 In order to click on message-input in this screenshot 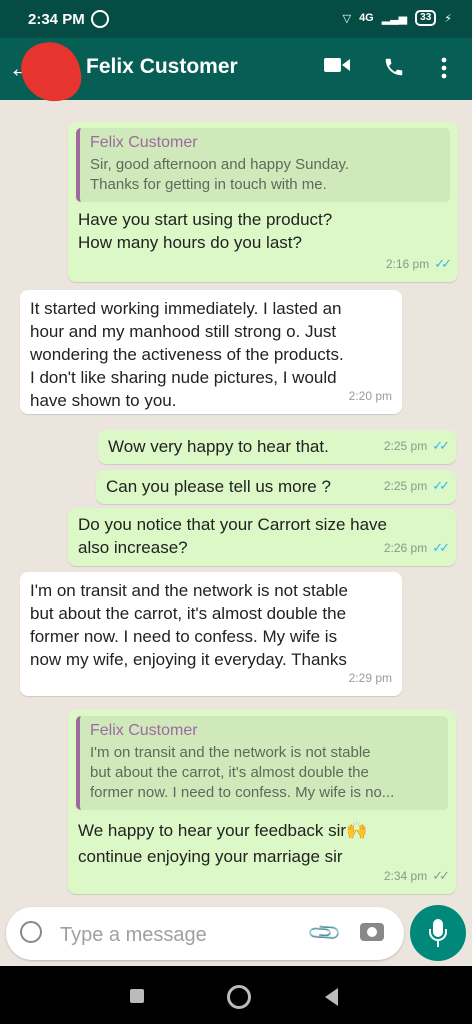, I will do `click(160, 935)`.